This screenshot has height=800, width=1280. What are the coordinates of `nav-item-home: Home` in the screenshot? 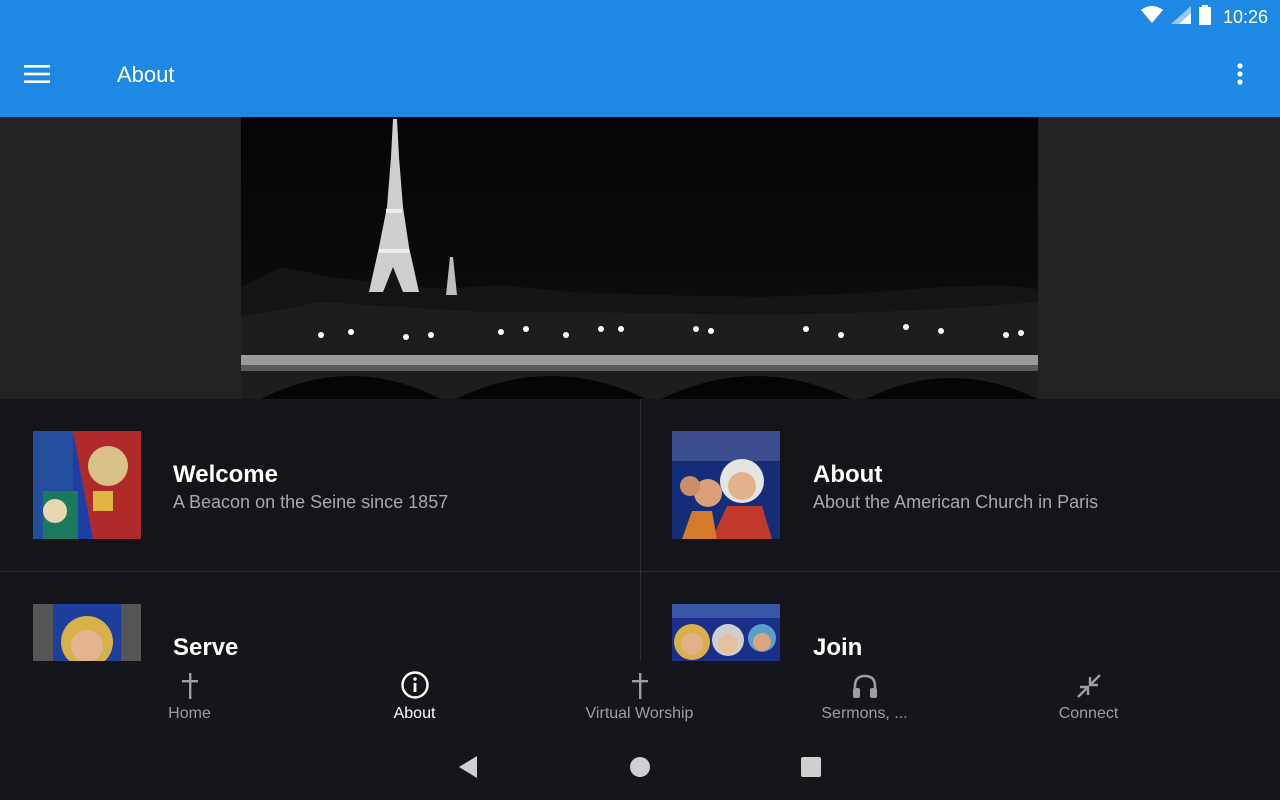 It's located at (189, 699).